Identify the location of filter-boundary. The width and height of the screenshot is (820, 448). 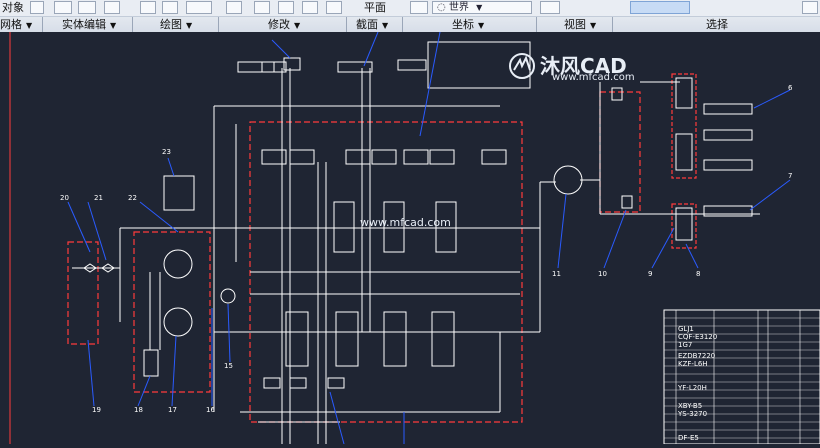
(83, 293).